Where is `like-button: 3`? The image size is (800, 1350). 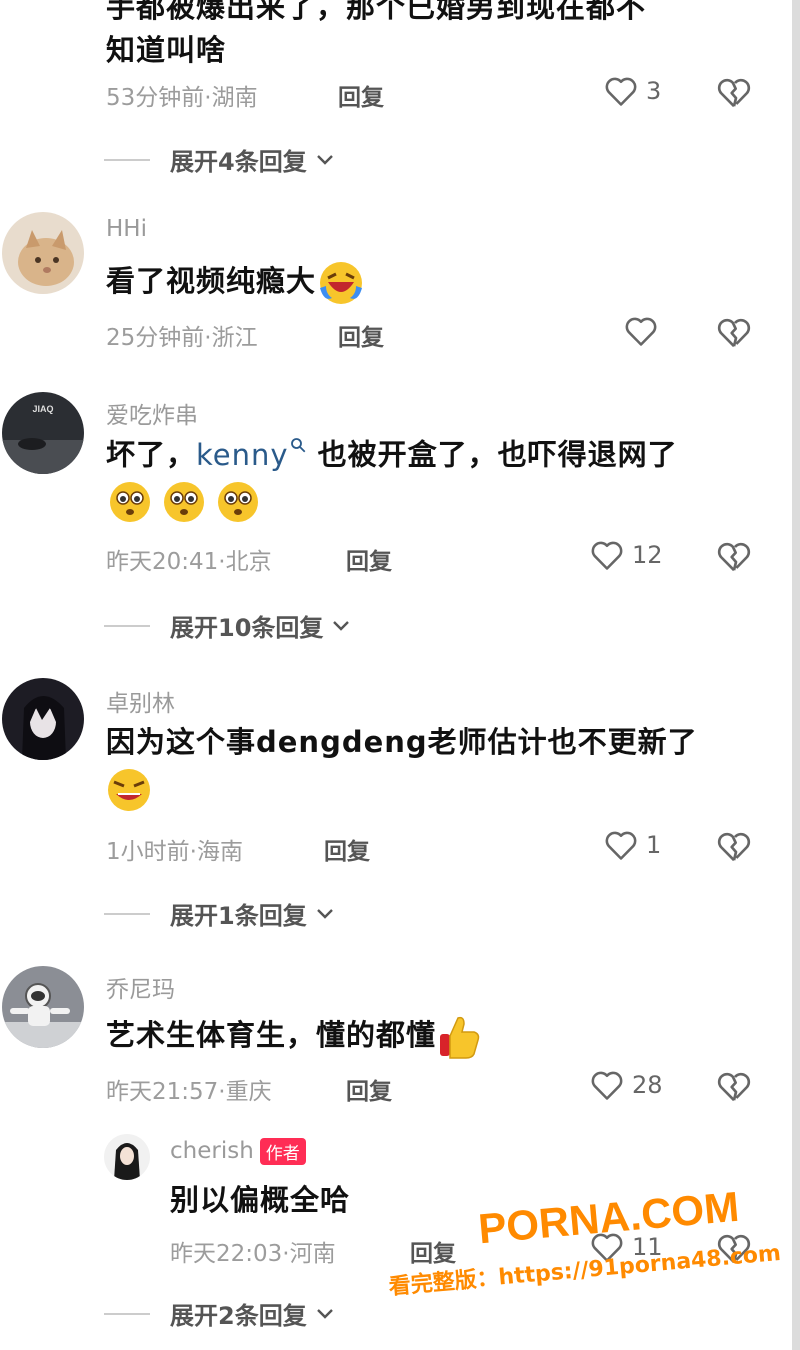
like-button: 3 is located at coordinates (631, 91).